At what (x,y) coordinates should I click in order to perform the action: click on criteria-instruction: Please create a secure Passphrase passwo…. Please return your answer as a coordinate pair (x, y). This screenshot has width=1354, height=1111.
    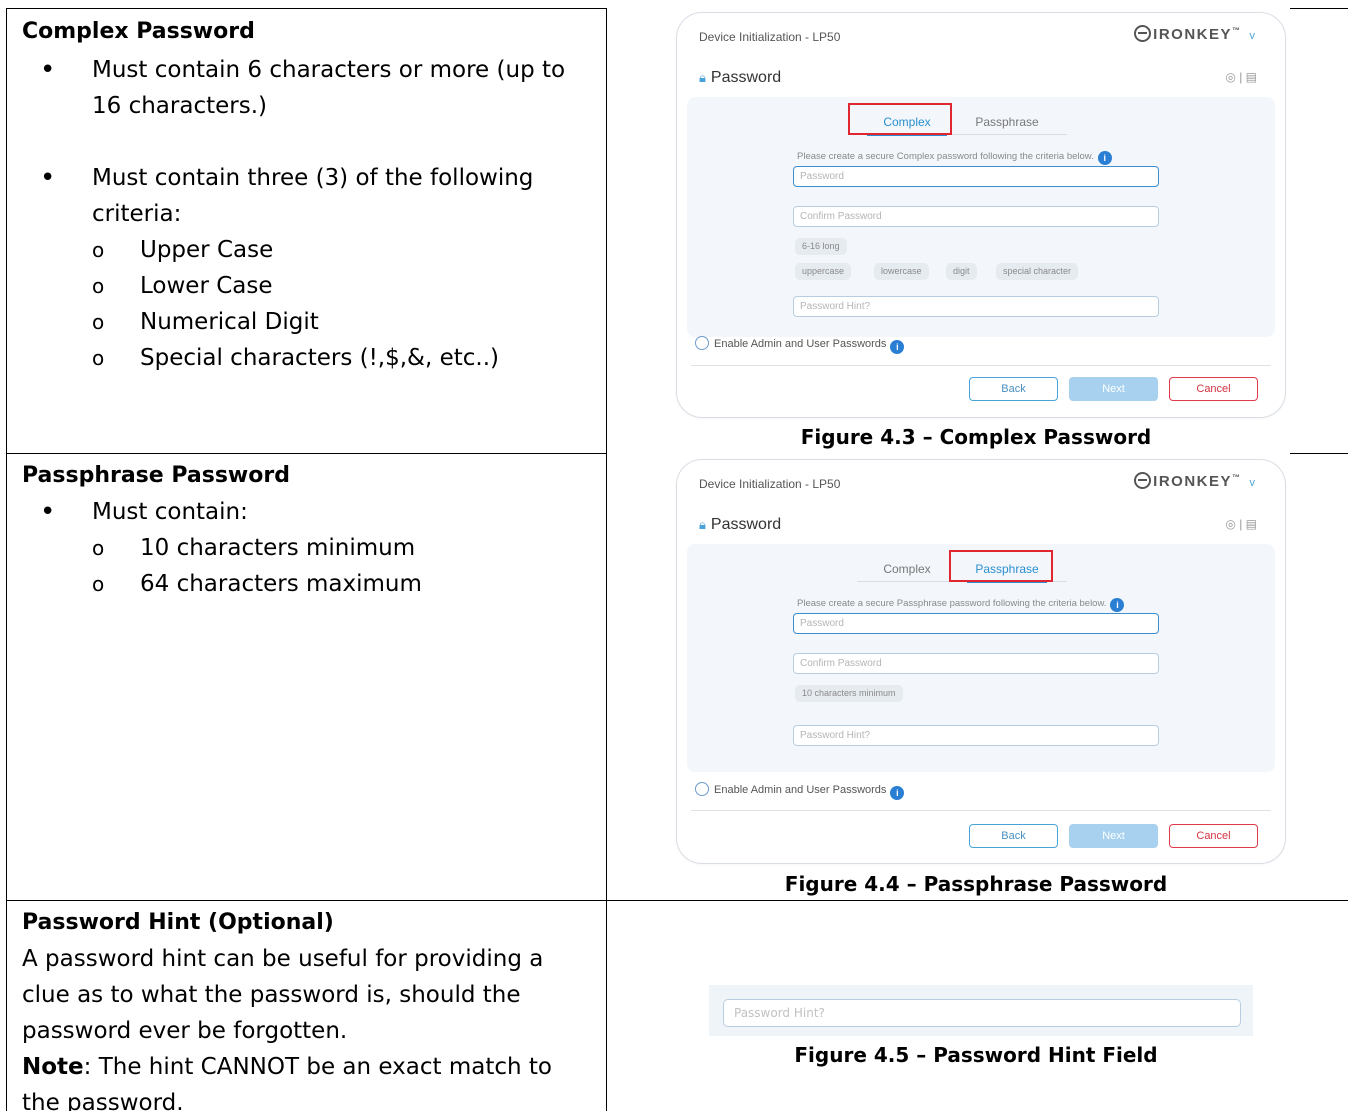
    Looking at the image, I should click on (961, 605).